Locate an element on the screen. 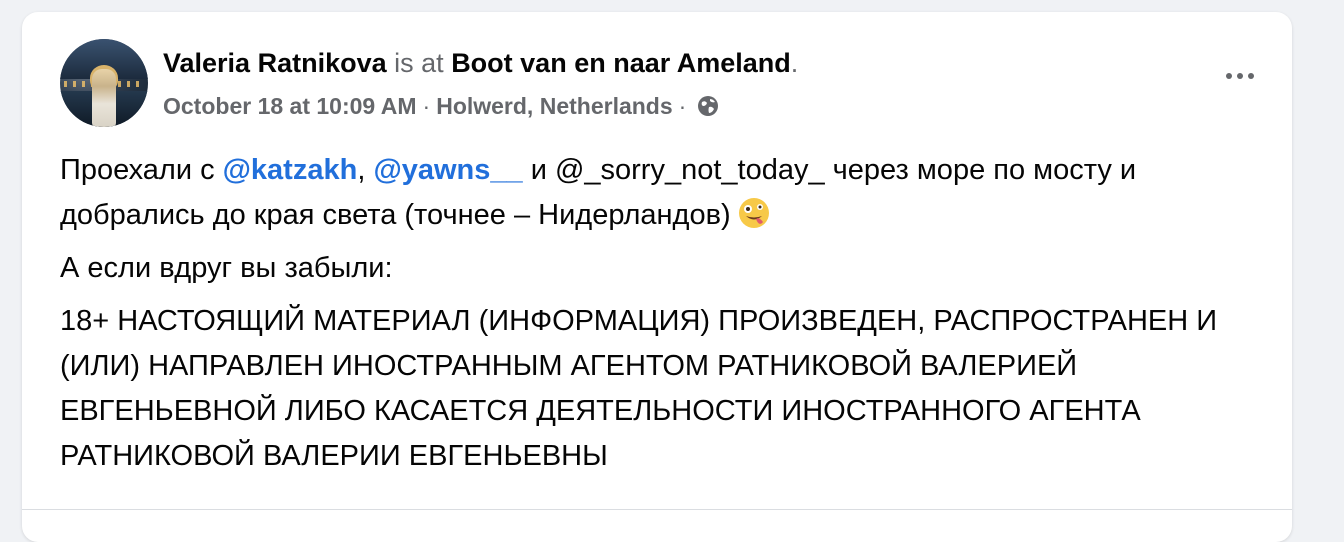 This screenshot has width=1344, height=542. post-location: Holwerd, Netherlands is located at coordinates (554, 106).